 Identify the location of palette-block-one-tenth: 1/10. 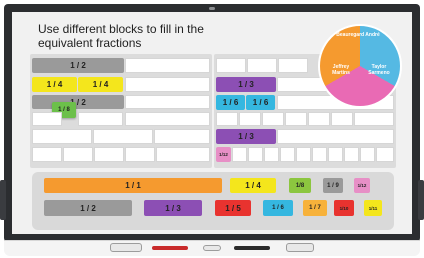
(344, 208).